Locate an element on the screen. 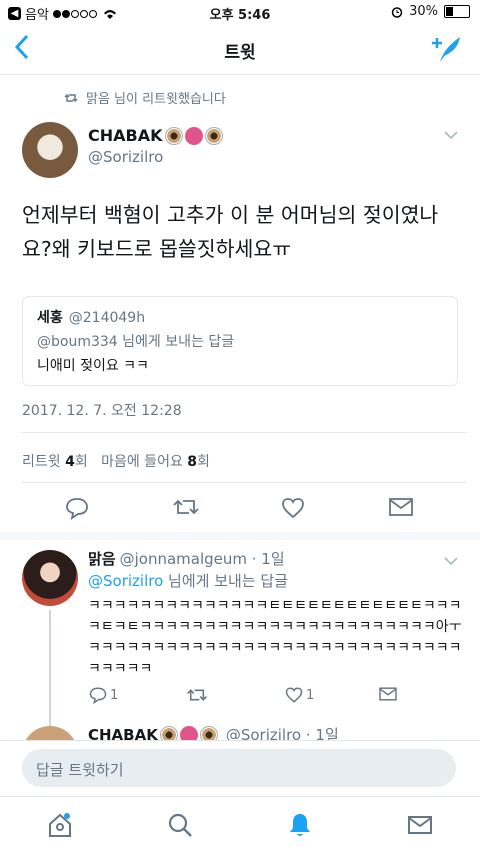  quote-text: 니애미 젖이요 ㅋㅋ is located at coordinates (93, 366).